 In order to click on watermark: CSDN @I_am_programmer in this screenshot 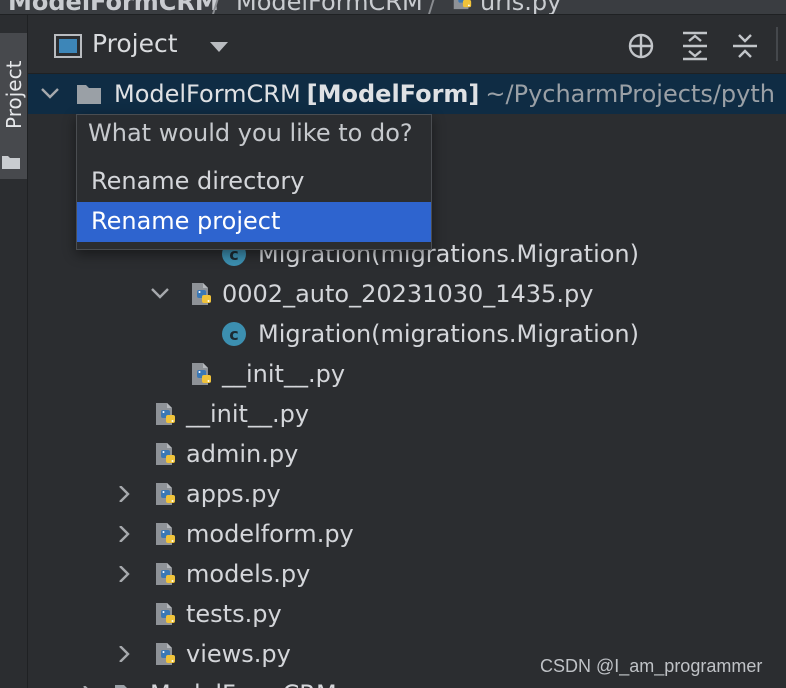, I will do `click(651, 666)`.